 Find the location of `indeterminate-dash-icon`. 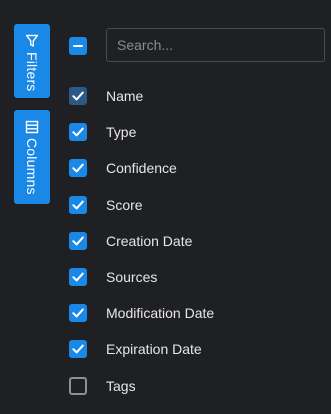

indeterminate-dash-icon is located at coordinates (78, 46).